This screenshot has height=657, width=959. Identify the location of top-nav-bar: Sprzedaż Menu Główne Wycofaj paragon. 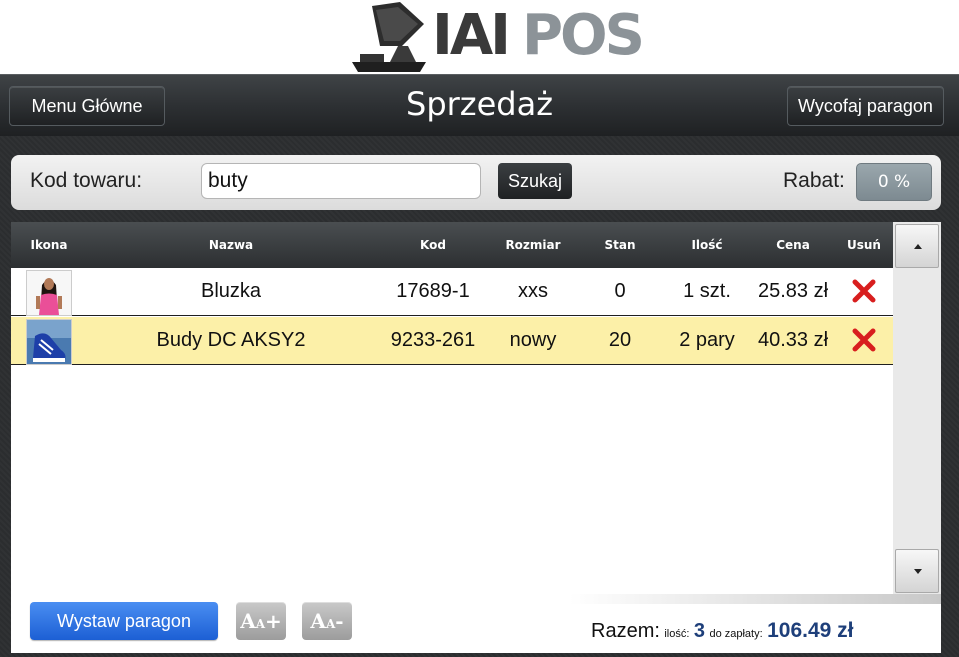
(479, 105).